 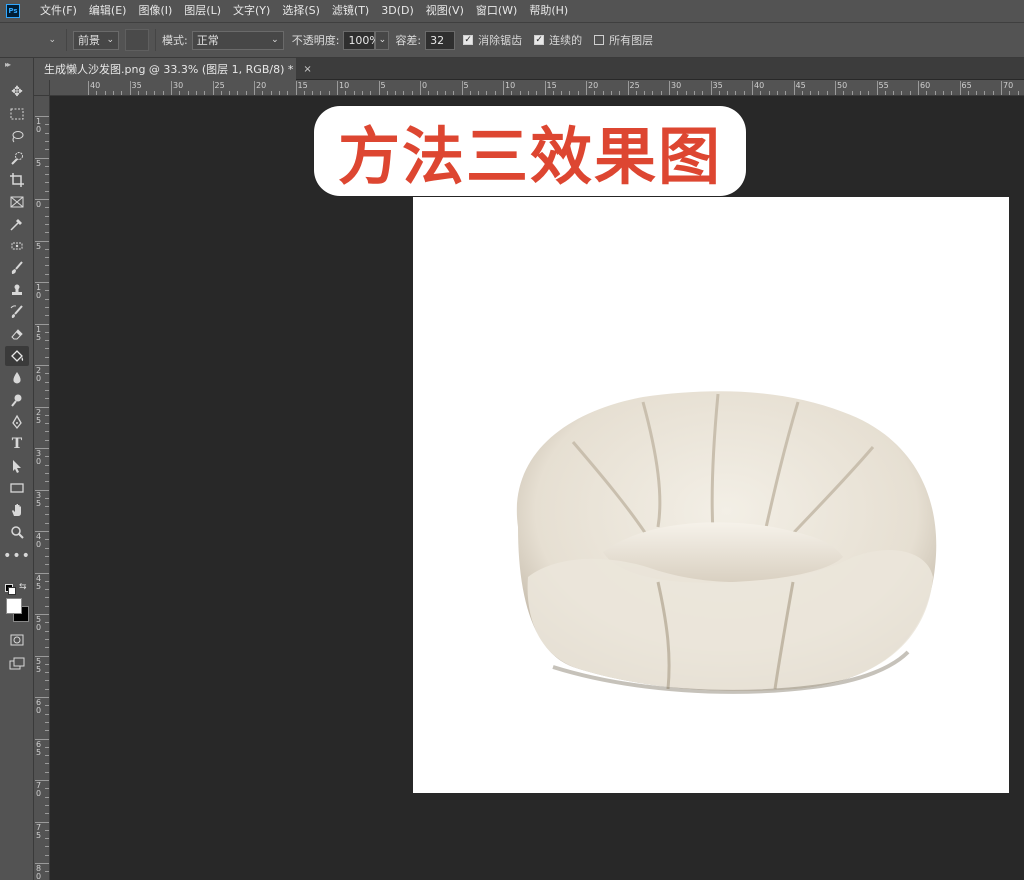 I want to click on separator, so click(x=155, y=40).